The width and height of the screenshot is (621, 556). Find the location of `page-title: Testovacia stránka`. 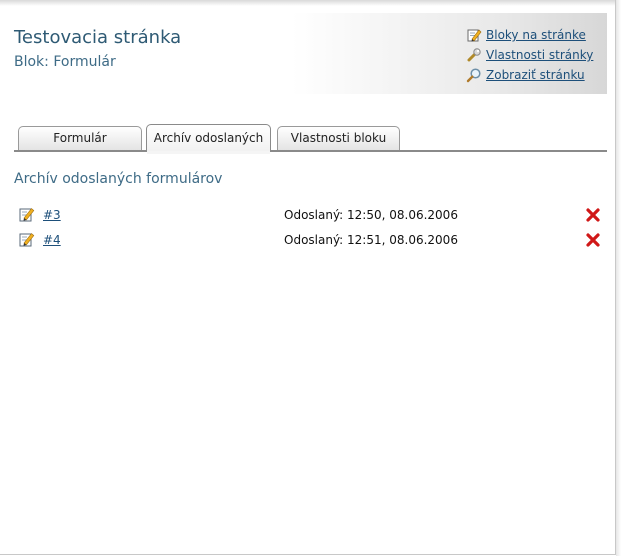

page-title: Testovacia stránka is located at coordinates (98, 37).